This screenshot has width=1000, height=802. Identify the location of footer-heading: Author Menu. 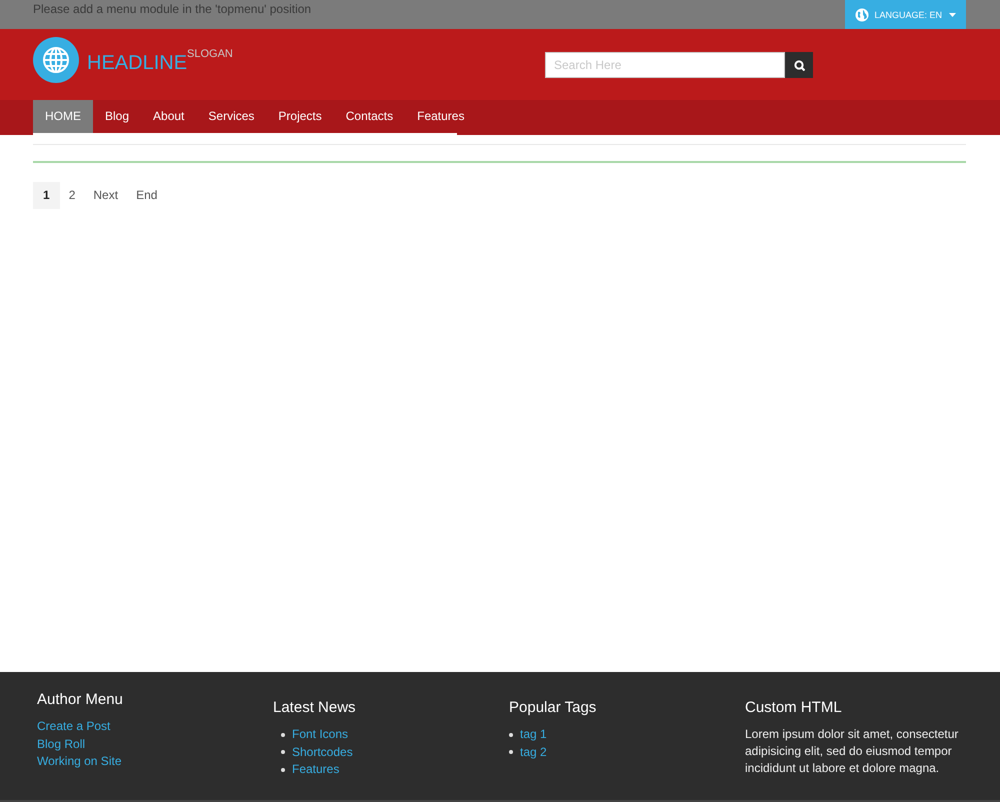
(80, 699).